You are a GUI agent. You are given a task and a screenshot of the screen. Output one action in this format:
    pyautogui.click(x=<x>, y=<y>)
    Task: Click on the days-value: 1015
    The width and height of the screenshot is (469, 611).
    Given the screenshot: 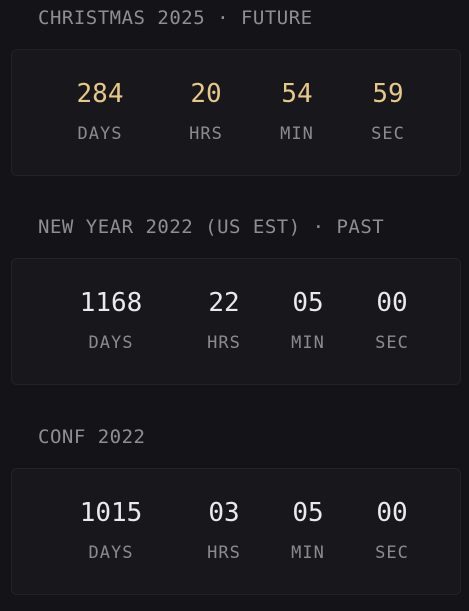 What is the action you would take?
    pyautogui.click(x=111, y=513)
    